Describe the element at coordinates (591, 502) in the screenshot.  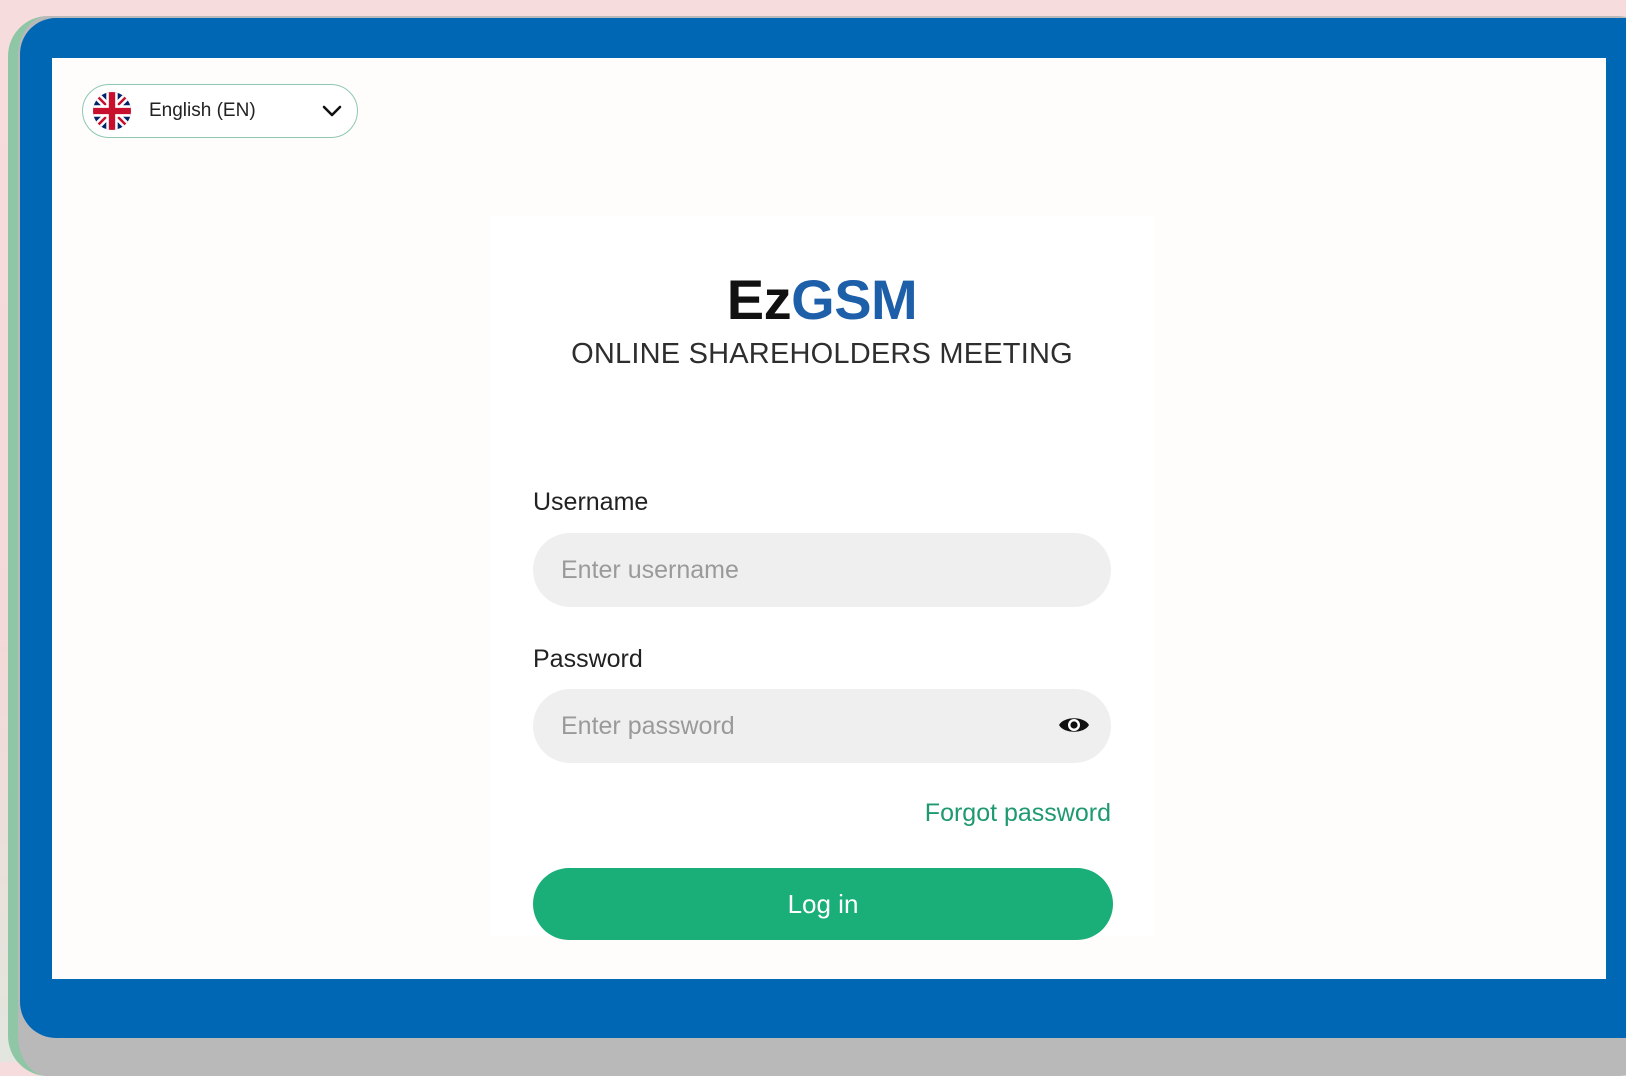
I see `username-label: Username` at that location.